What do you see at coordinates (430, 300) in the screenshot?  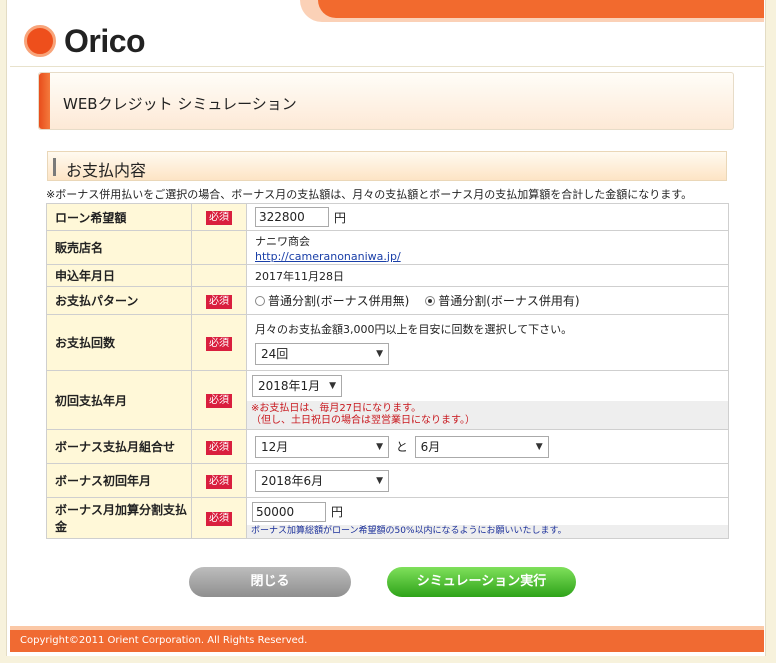 I see `pattern-radio-with-bonus` at bounding box center [430, 300].